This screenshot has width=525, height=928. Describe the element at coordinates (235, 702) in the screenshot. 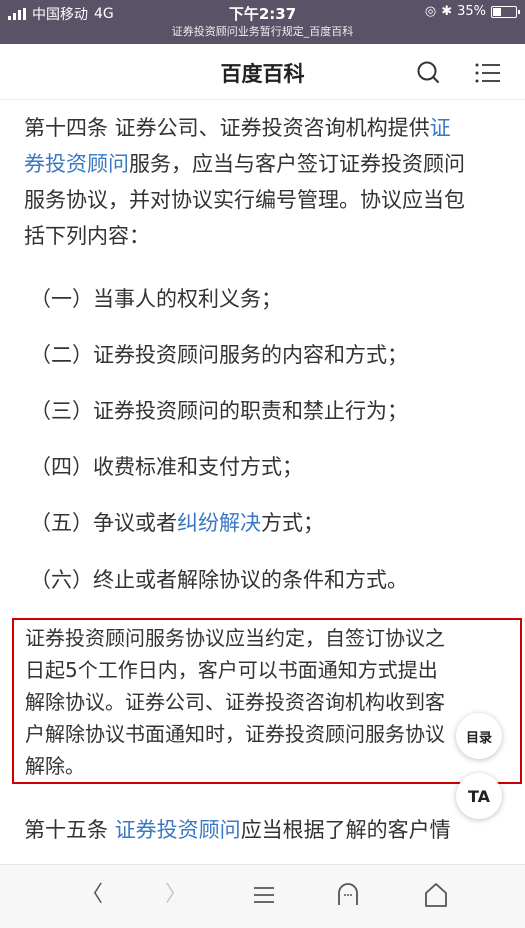

I see `text-line: 解除协议。证券公司、证券投资咨询机构收到客` at that location.